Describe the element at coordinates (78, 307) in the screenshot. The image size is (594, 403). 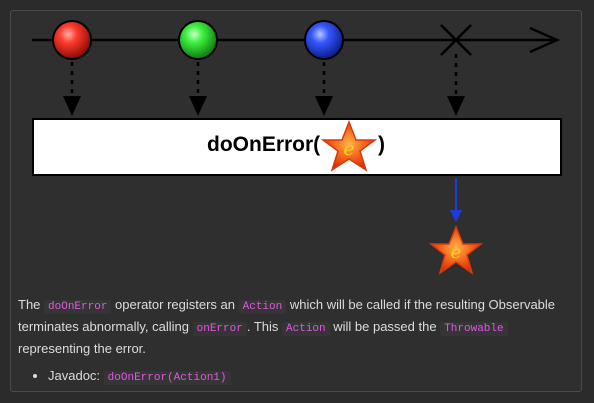
I see `code-doonerror: doOnError` at that location.